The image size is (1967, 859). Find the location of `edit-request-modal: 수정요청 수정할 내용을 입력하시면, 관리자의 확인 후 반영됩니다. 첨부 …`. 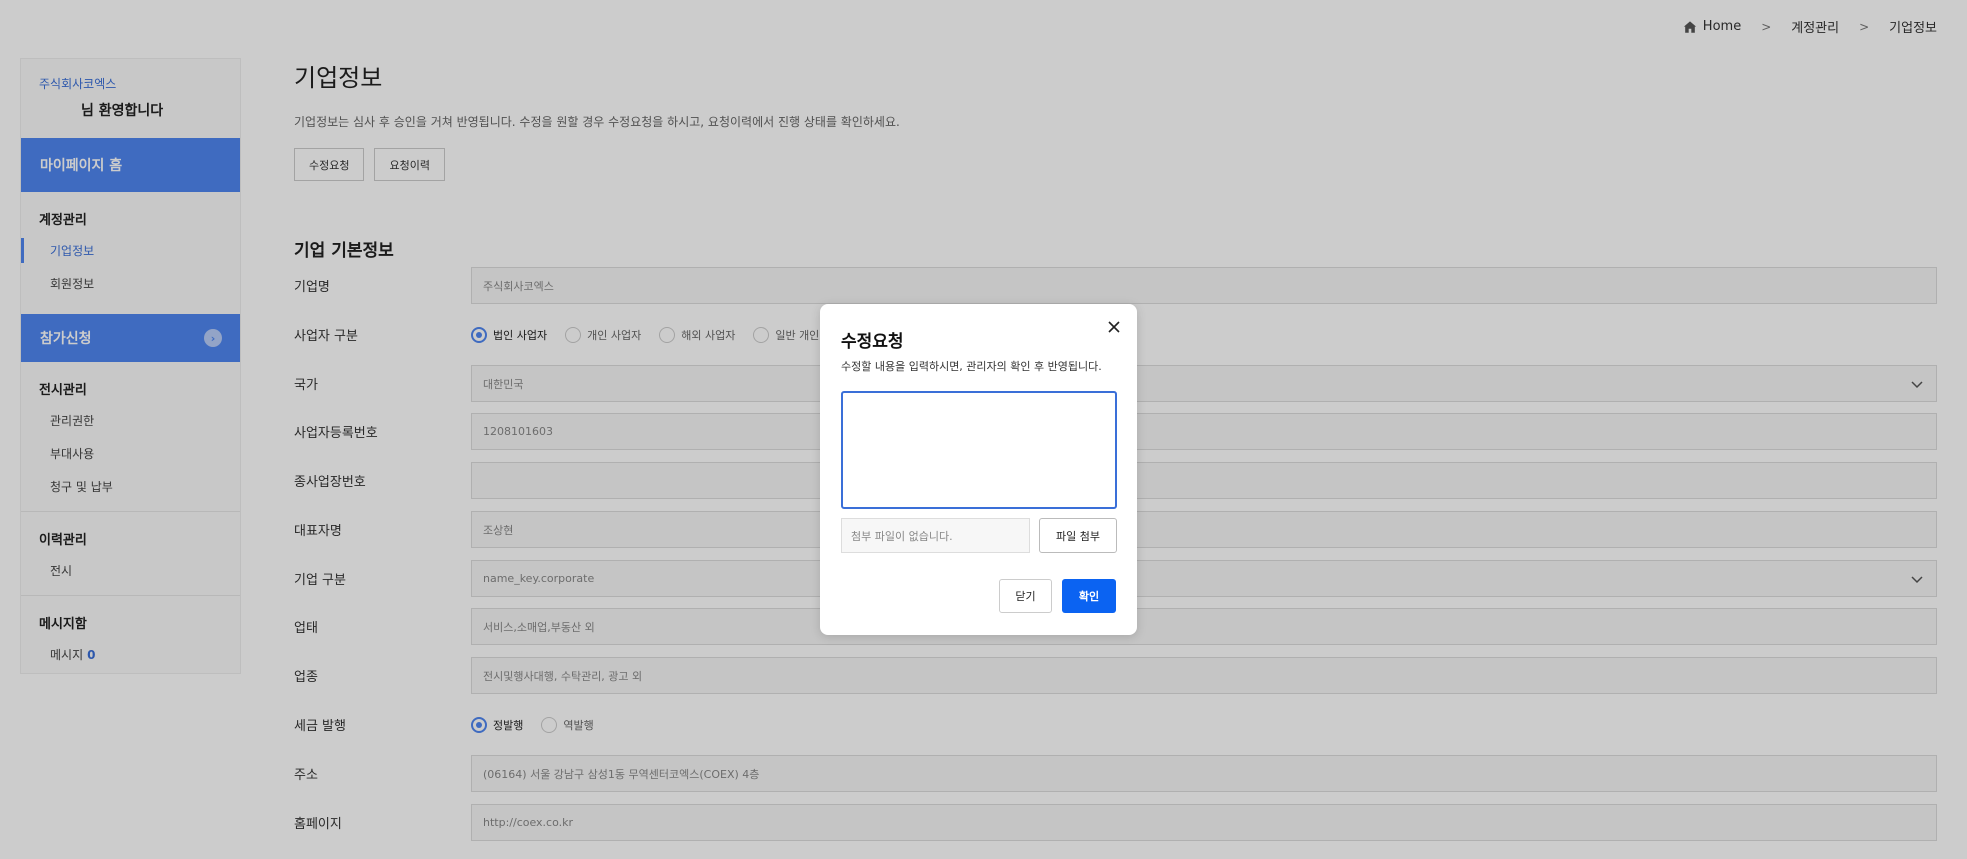

edit-request-modal: 수정요청 수정할 내용을 입력하시면, 관리자의 확인 후 반영됩니다. 첨부 … is located at coordinates (978, 469).